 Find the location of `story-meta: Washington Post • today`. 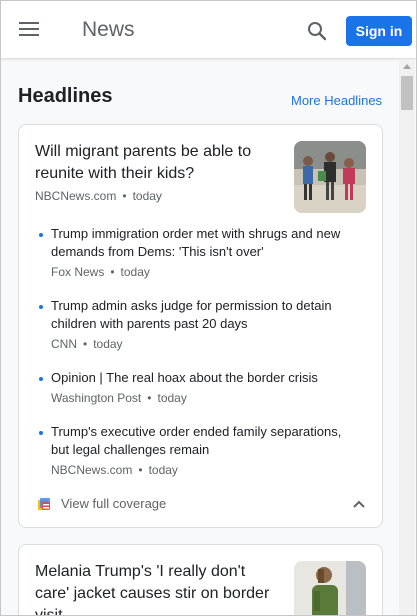

story-meta: Washington Post • today is located at coordinates (119, 398).